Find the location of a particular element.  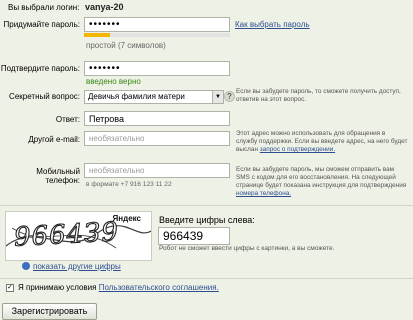

password-field: ••••••• is located at coordinates (157, 24).